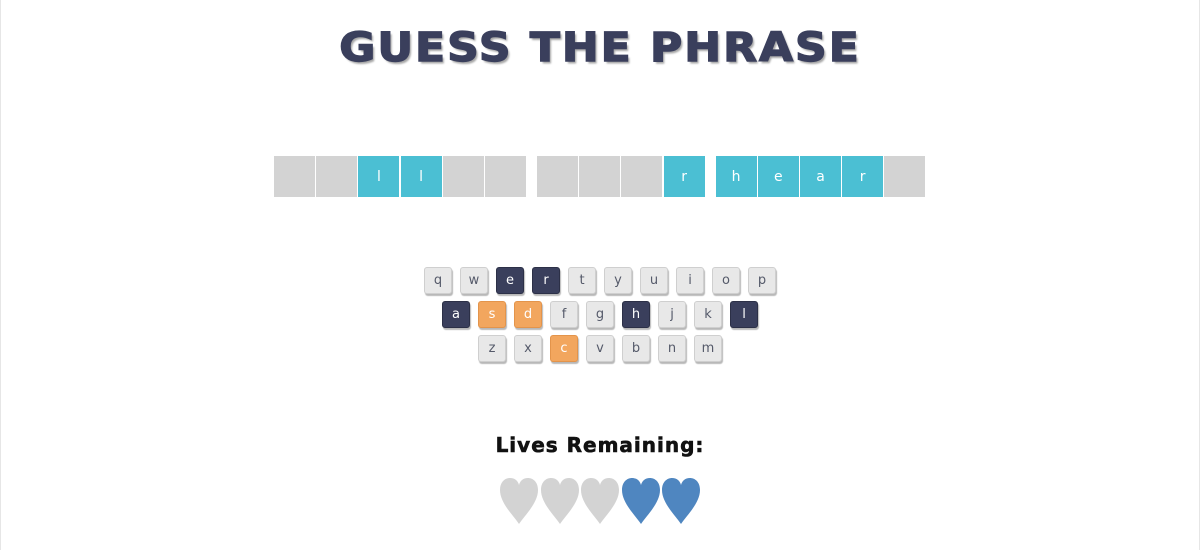 This screenshot has height=550, width=1200. I want to click on key-x: x, so click(528, 348).